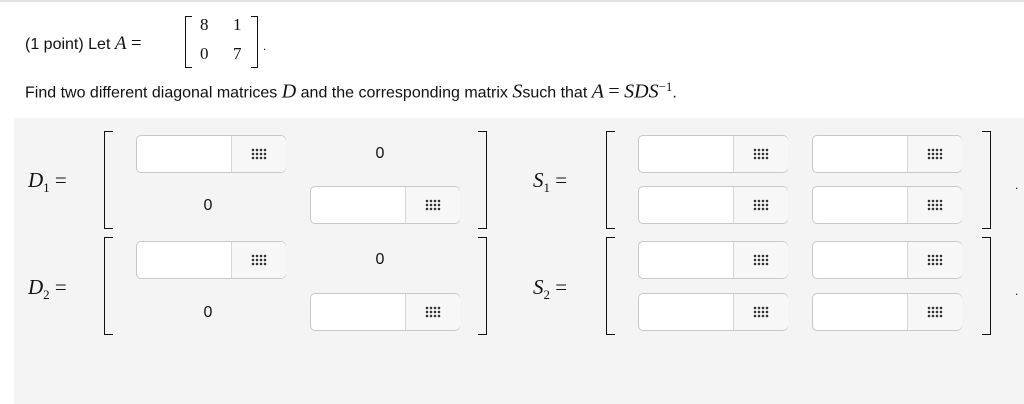  Describe the element at coordinates (861, 313) in the screenshot. I see `S2-entry-22-input` at that location.